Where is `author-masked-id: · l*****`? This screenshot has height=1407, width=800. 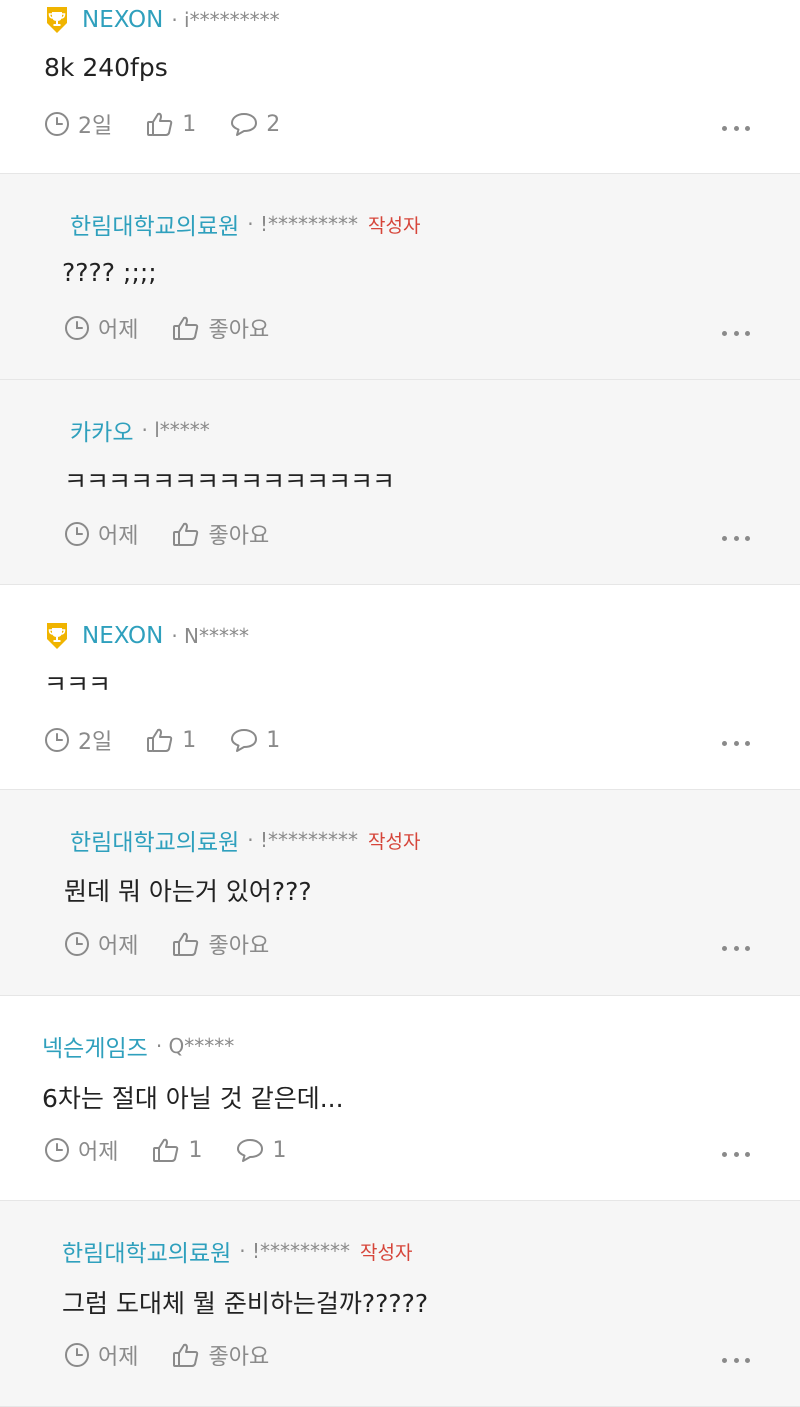
author-masked-id: · l***** is located at coordinates (175, 430).